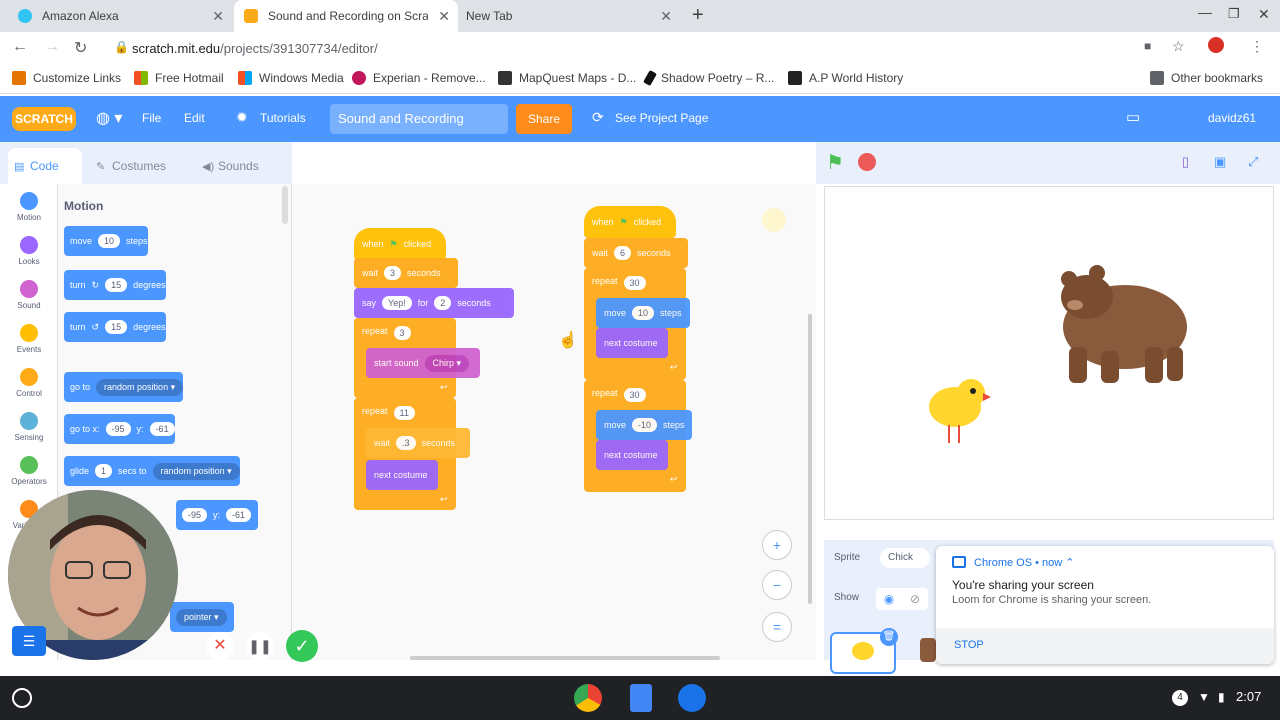  I want to click on minimize-icon: —, so click(1205, 12).